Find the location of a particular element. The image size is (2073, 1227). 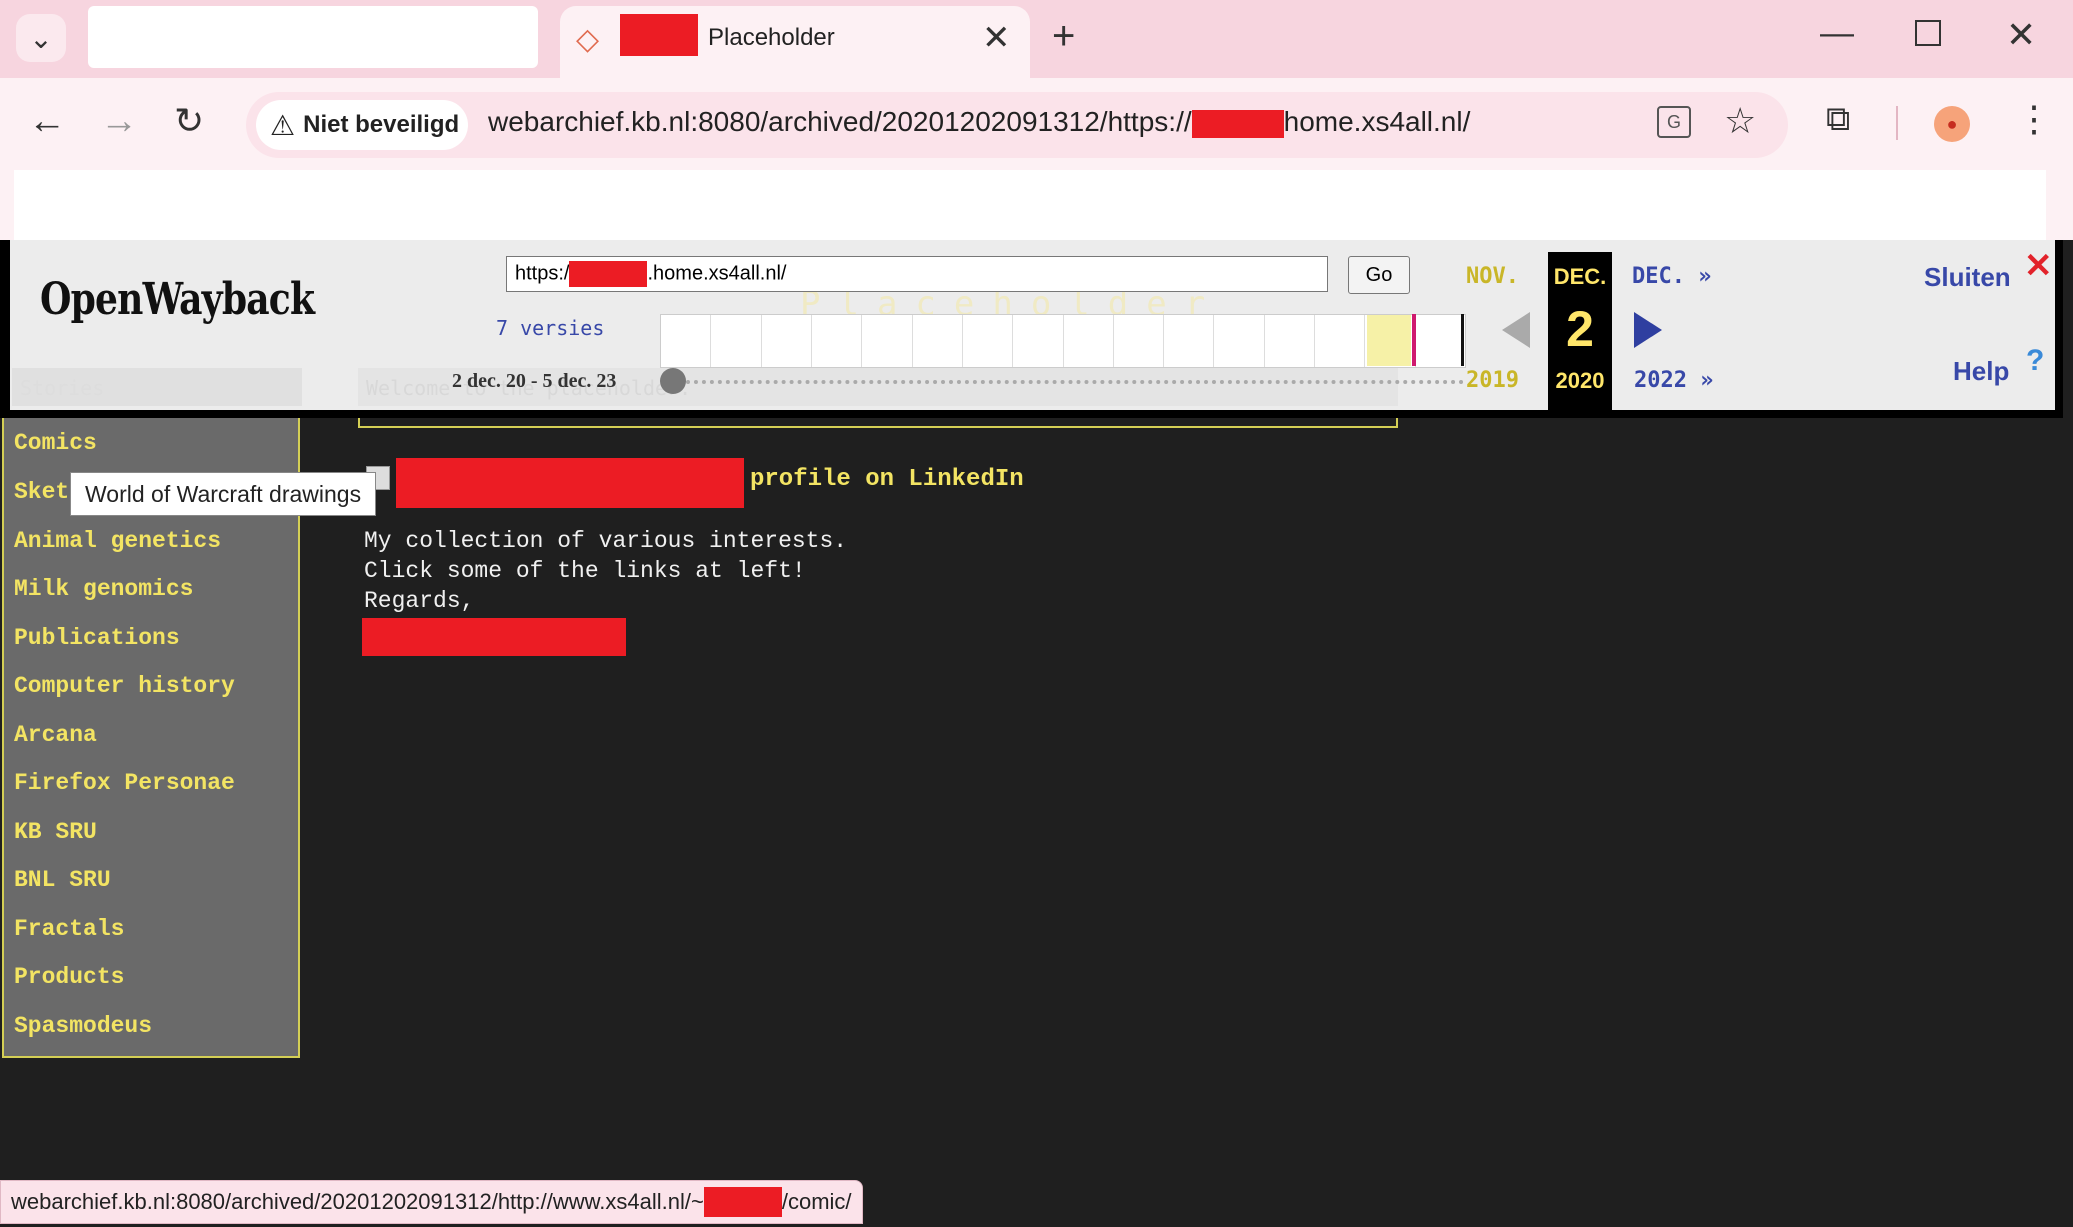

sidebar-item-animal-genetics: Animal genetics is located at coordinates (117, 541).